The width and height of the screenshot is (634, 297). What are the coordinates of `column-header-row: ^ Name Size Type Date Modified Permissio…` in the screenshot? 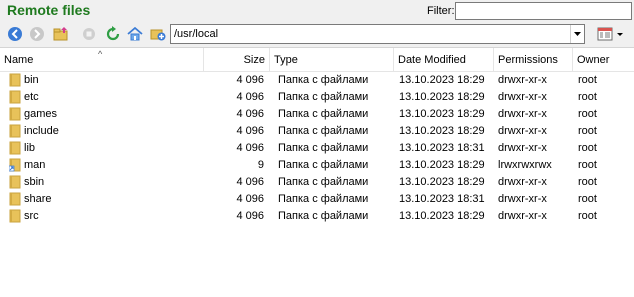 It's located at (317, 60).